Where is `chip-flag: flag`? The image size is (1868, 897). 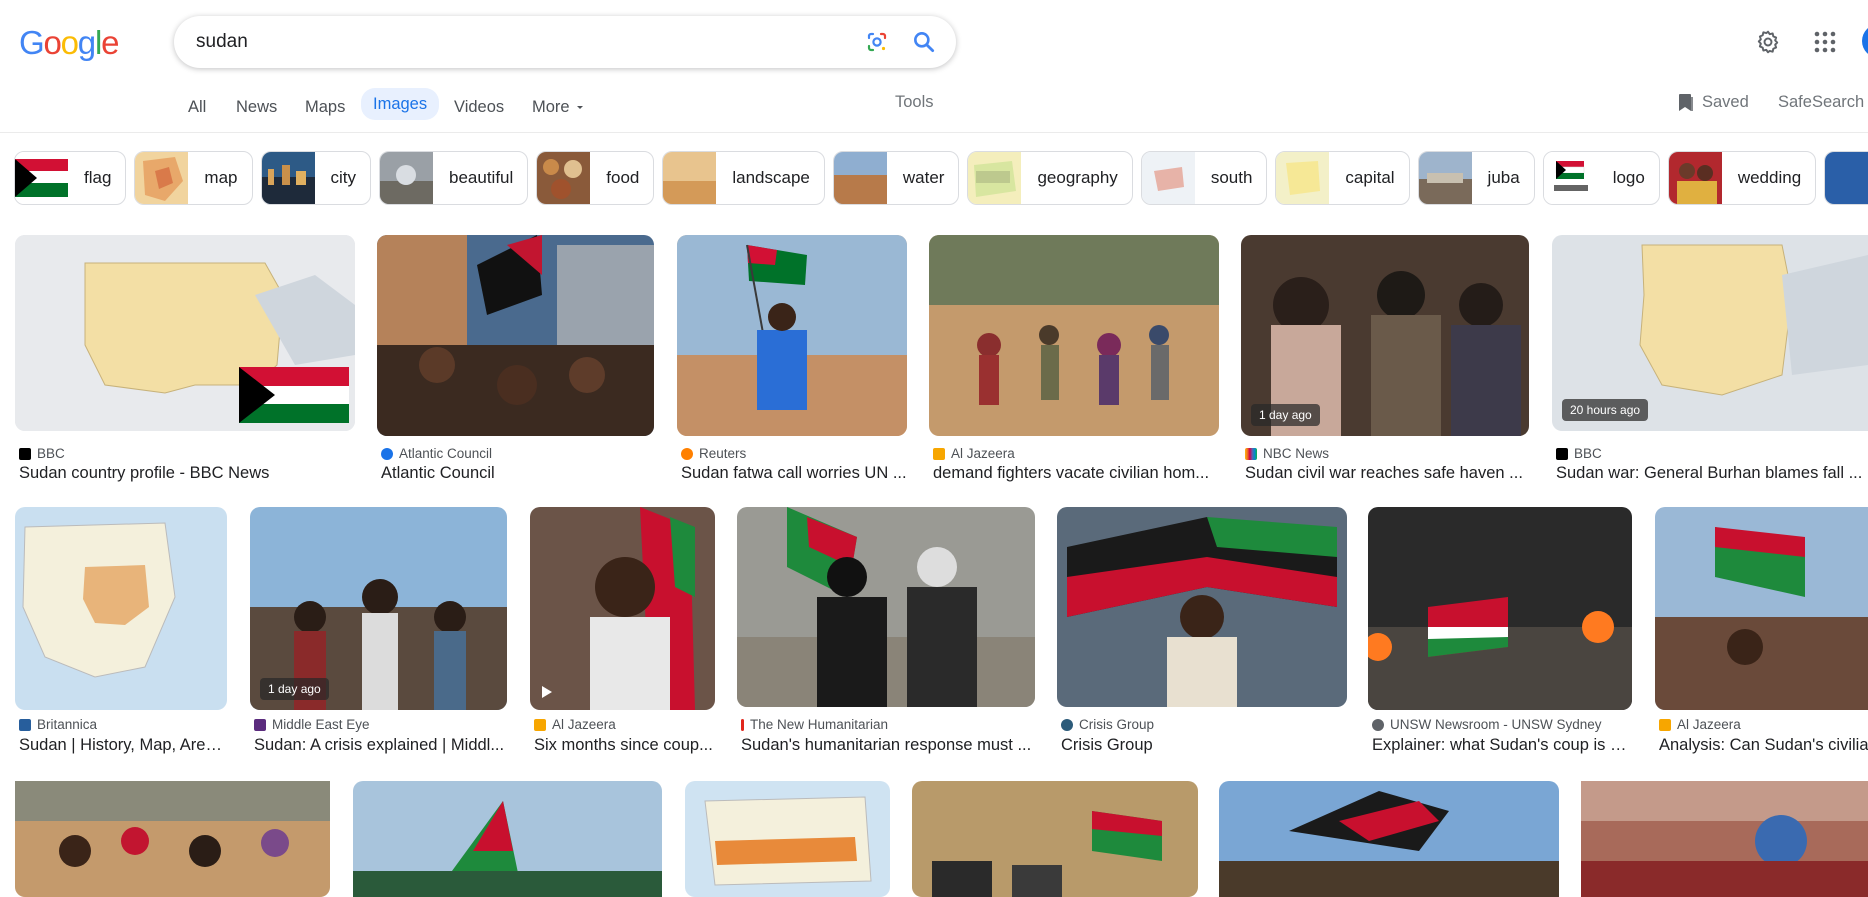 chip-flag: flag is located at coordinates (70, 178).